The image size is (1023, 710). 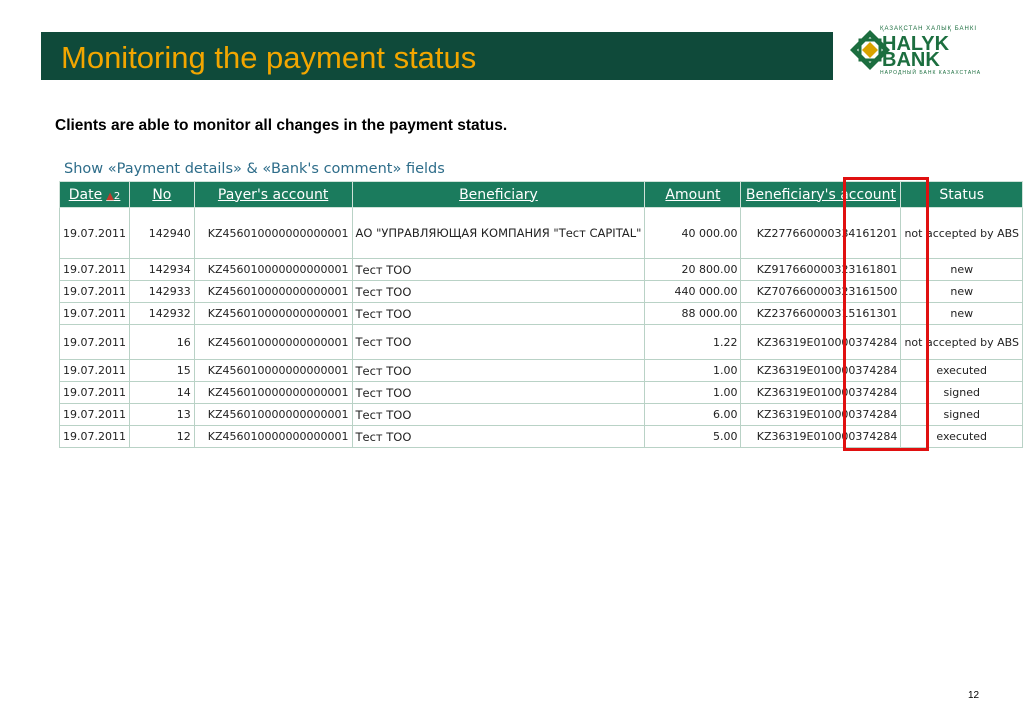 I want to click on cell-no: 16, so click(x=161, y=342).